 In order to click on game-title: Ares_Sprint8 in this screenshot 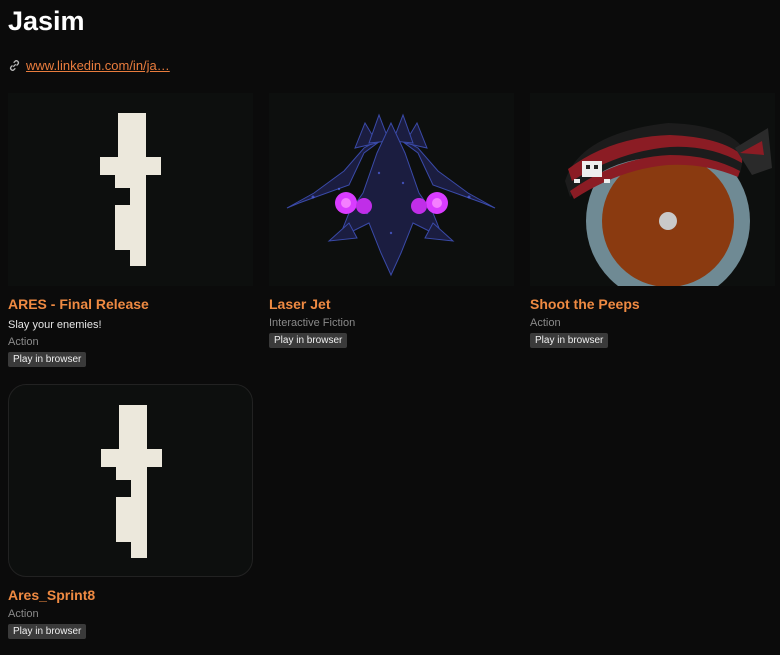, I will do `click(130, 595)`.